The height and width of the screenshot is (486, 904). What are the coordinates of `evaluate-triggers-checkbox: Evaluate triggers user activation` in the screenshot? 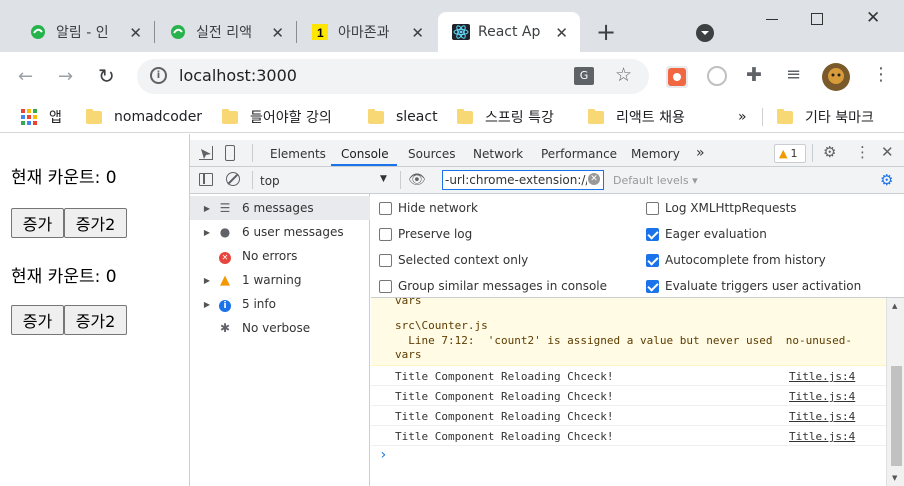 It's located at (753, 286).